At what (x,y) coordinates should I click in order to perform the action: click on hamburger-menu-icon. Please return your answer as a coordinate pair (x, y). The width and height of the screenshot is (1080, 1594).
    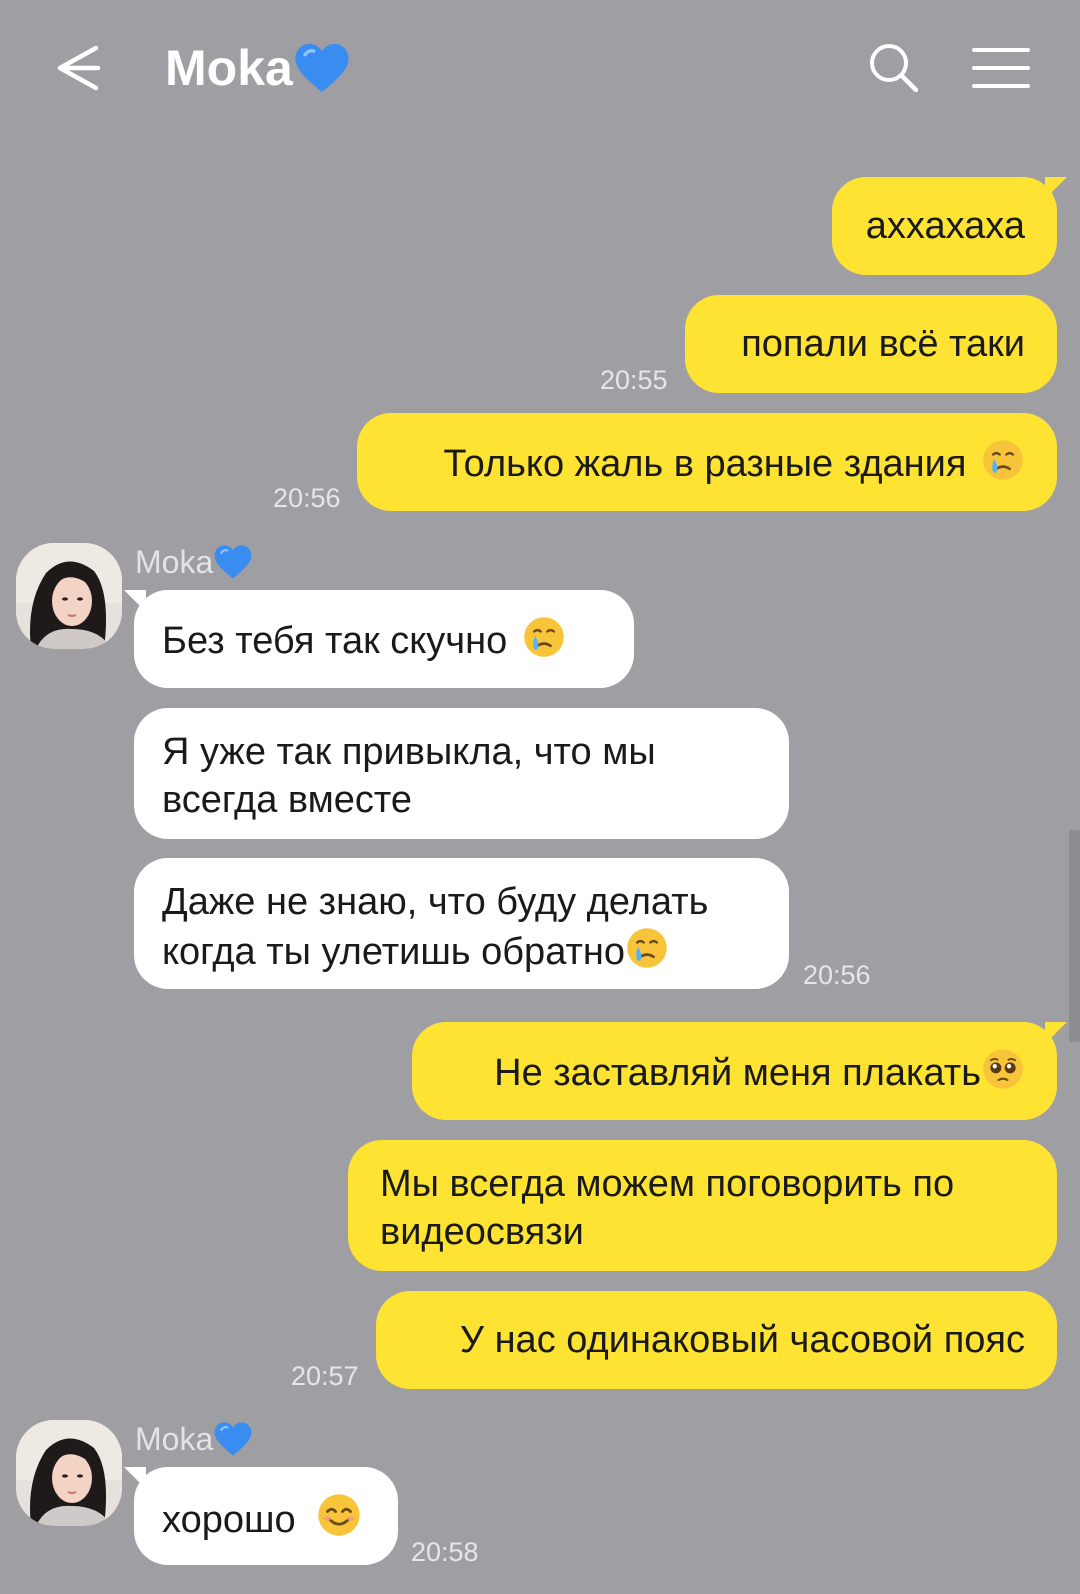
    Looking at the image, I should click on (1001, 68).